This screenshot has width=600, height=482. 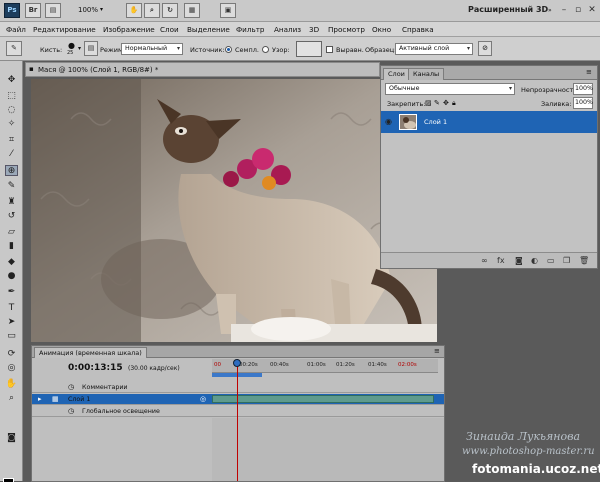 What do you see at coordinates (11, 186) in the screenshot?
I see `brush-tool-icon: ✎` at bounding box center [11, 186].